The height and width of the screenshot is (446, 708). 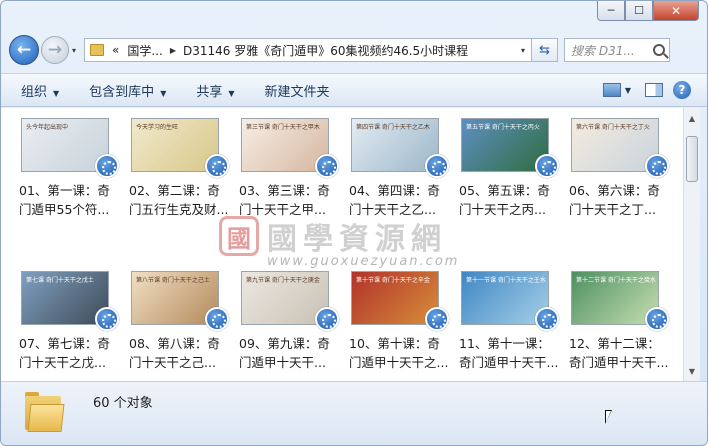 I want to click on scroll-down-icon: ▼, so click(x=692, y=371).